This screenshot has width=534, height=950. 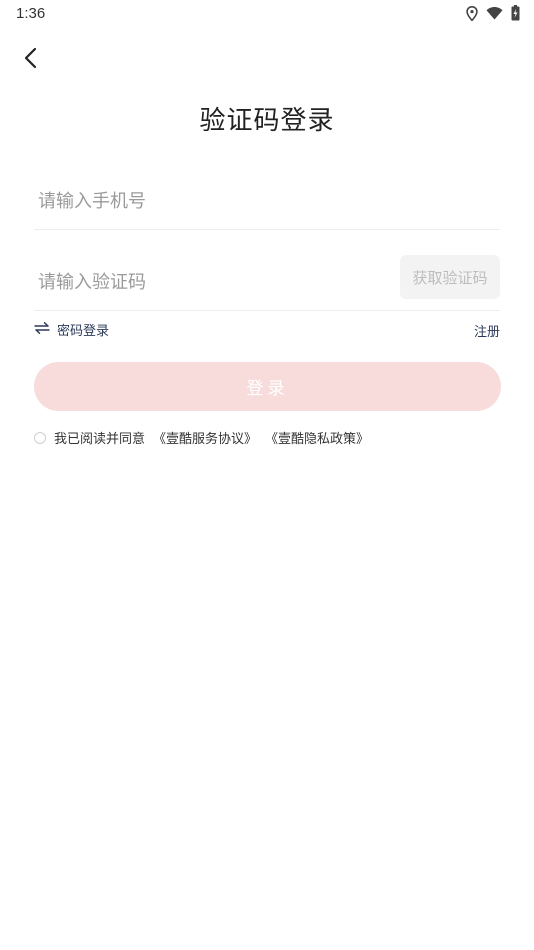 What do you see at coordinates (42, 329) in the screenshot?
I see `swap-arrows-icon` at bounding box center [42, 329].